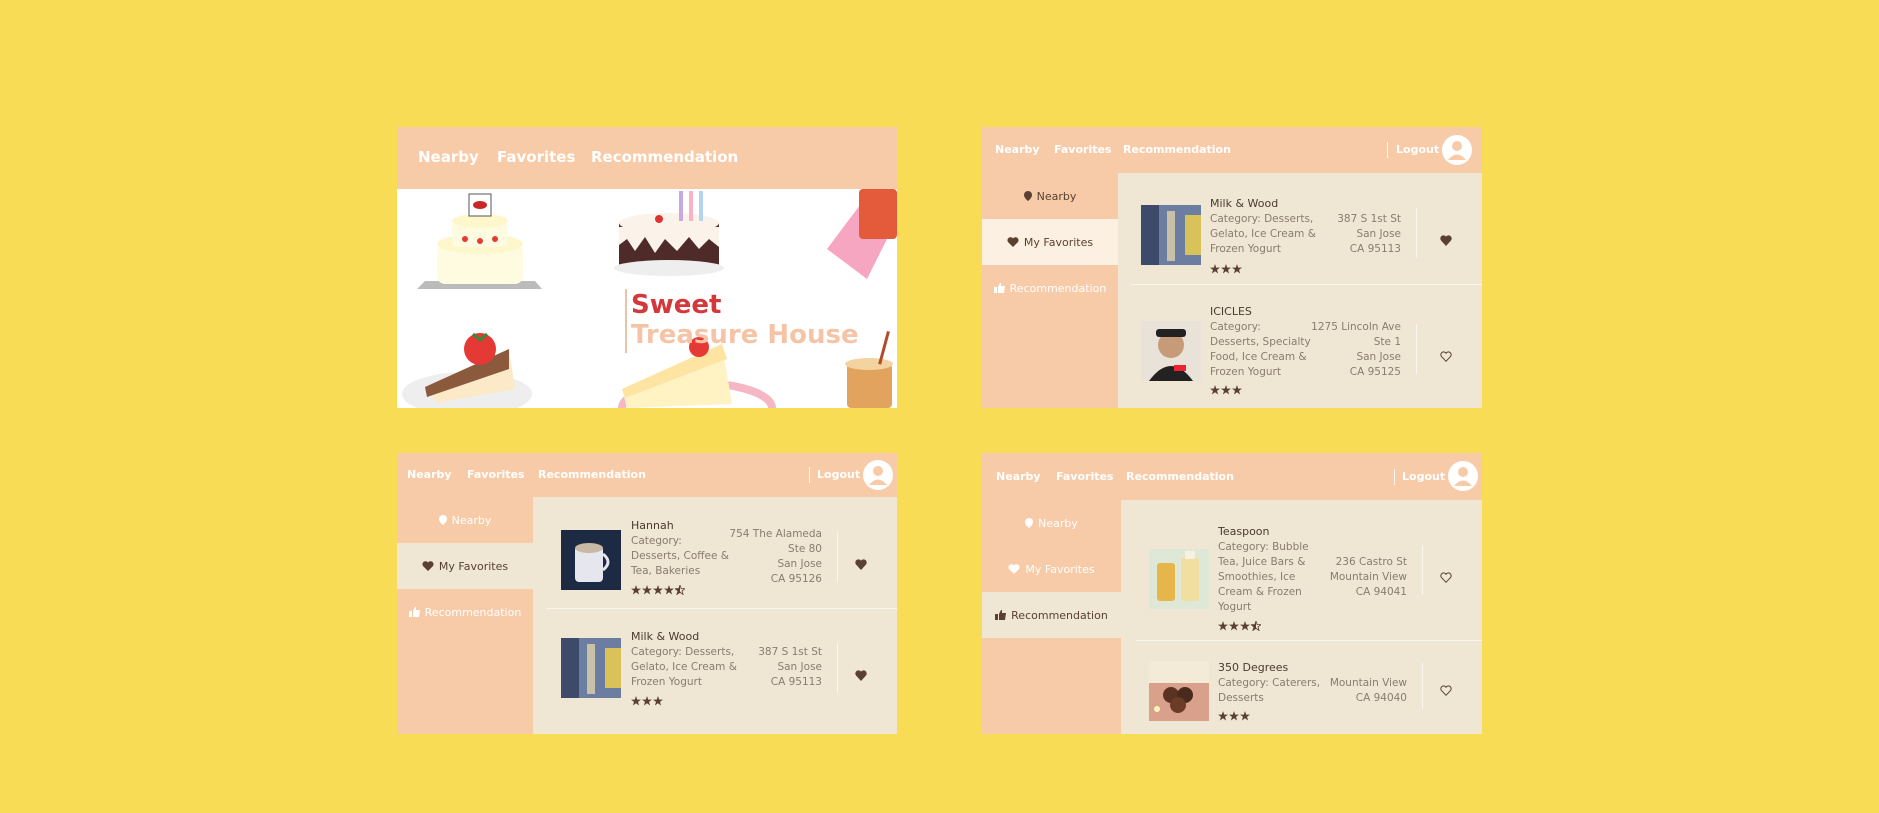 This screenshot has height=813, width=1879. What do you see at coordinates (745, 335) in the screenshot?
I see `hero-title-line2: Treasure House` at bounding box center [745, 335].